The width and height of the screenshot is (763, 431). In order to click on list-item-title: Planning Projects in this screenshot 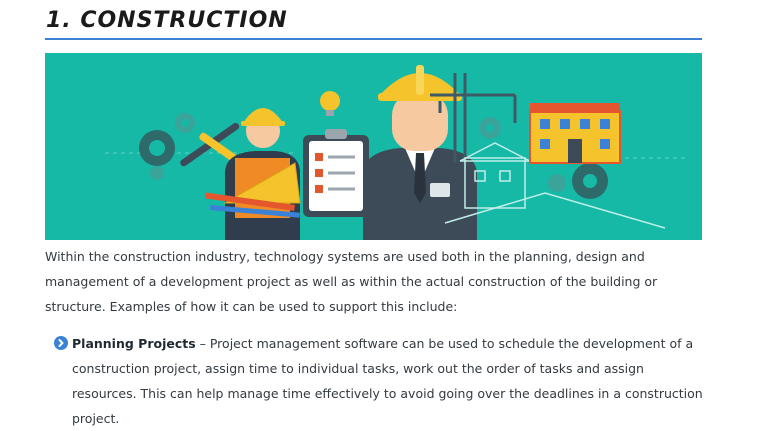, I will do `click(134, 343)`.